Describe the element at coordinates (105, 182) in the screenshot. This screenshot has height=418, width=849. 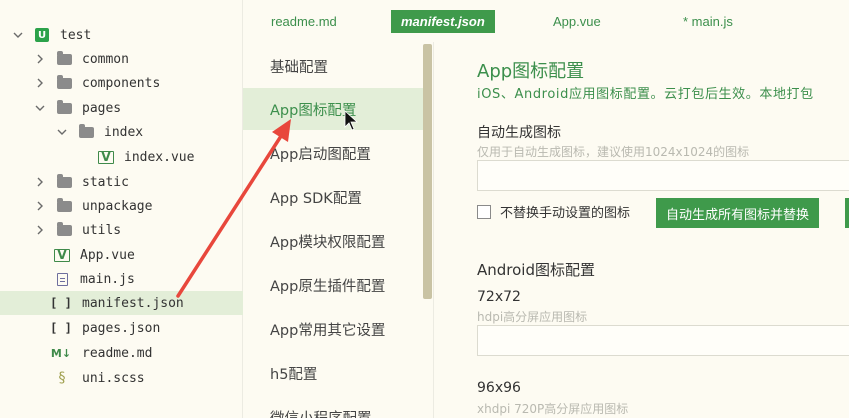
I see `tree-item-label: static` at that location.